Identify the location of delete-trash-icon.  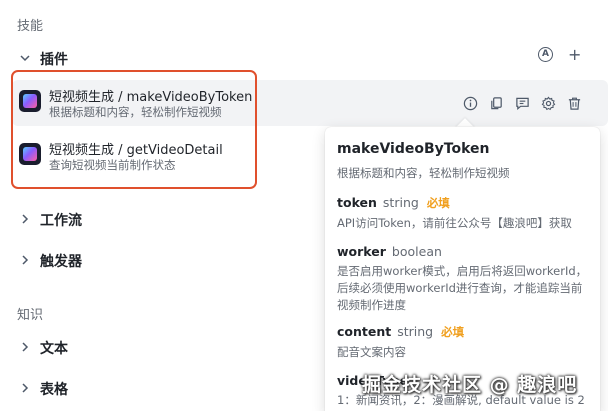
(574, 103).